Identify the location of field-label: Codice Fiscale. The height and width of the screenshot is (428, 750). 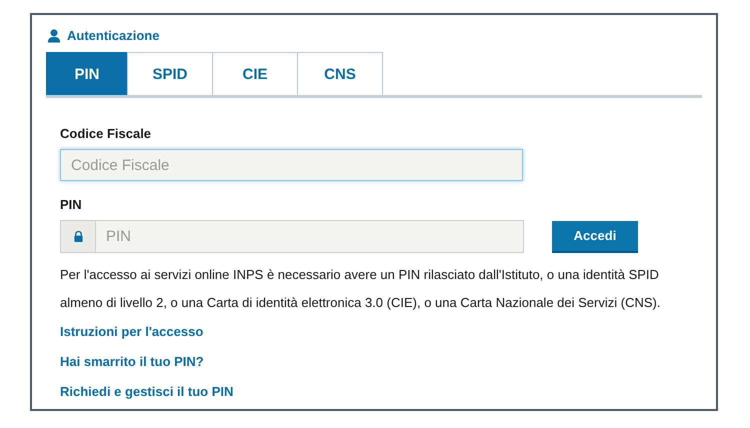
(106, 134).